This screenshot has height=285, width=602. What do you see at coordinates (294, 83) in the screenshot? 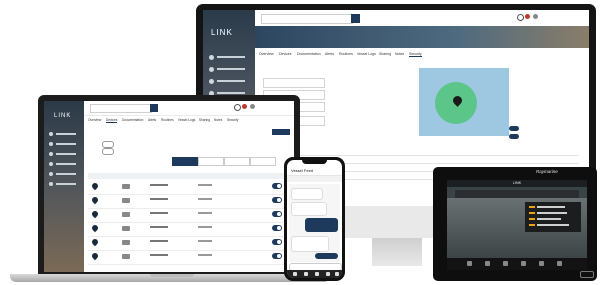
I see `form-field` at bounding box center [294, 83].